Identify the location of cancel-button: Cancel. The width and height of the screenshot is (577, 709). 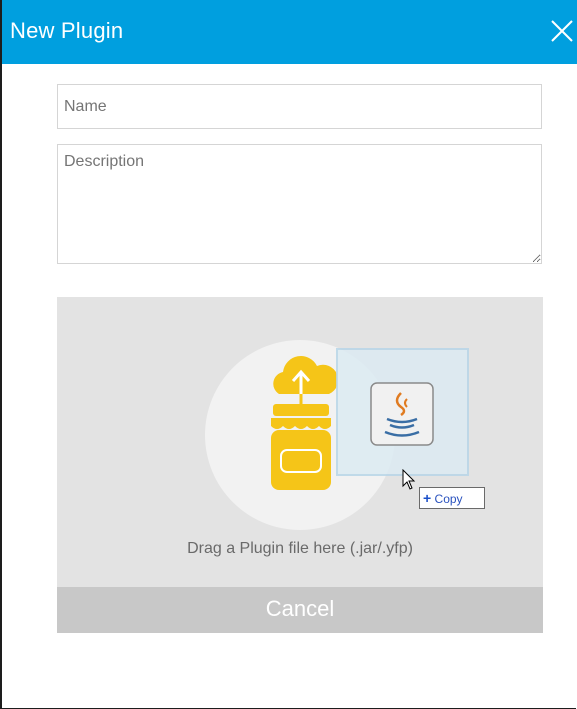
(300, 610).